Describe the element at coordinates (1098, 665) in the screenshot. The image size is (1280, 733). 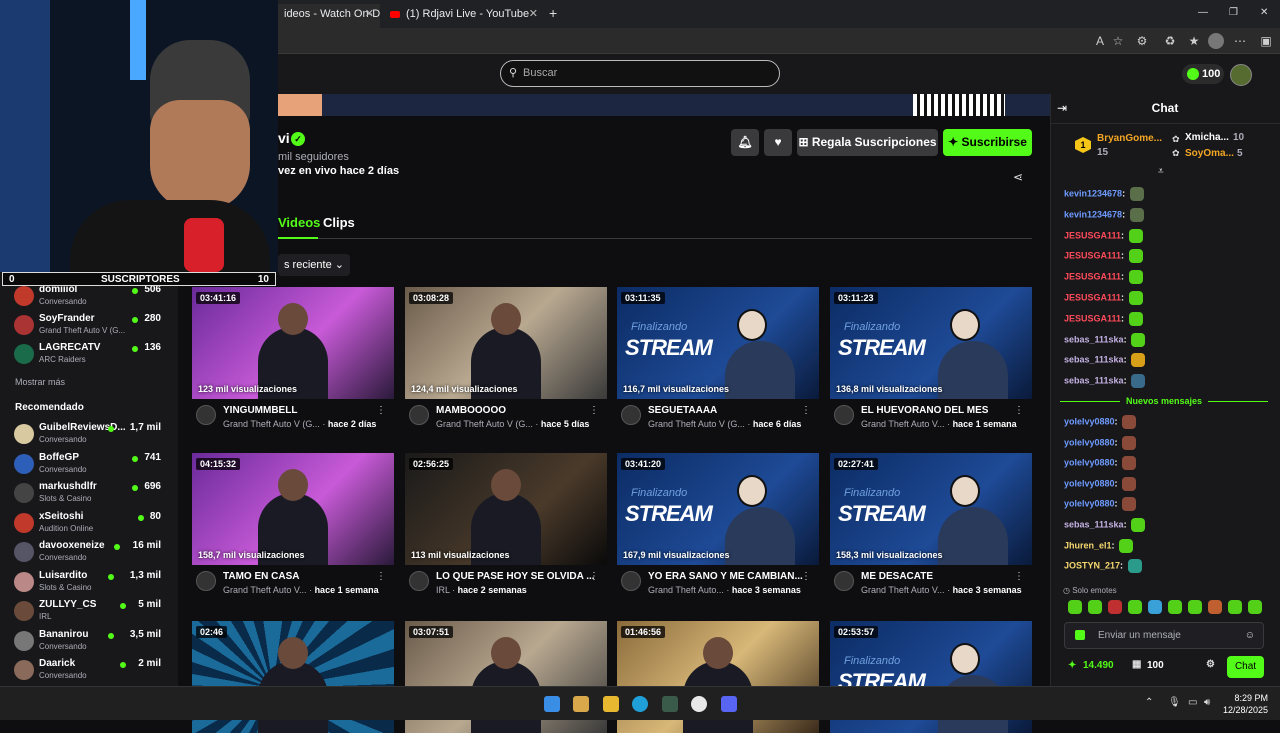
I see `channel-points: 14.490` at that location.